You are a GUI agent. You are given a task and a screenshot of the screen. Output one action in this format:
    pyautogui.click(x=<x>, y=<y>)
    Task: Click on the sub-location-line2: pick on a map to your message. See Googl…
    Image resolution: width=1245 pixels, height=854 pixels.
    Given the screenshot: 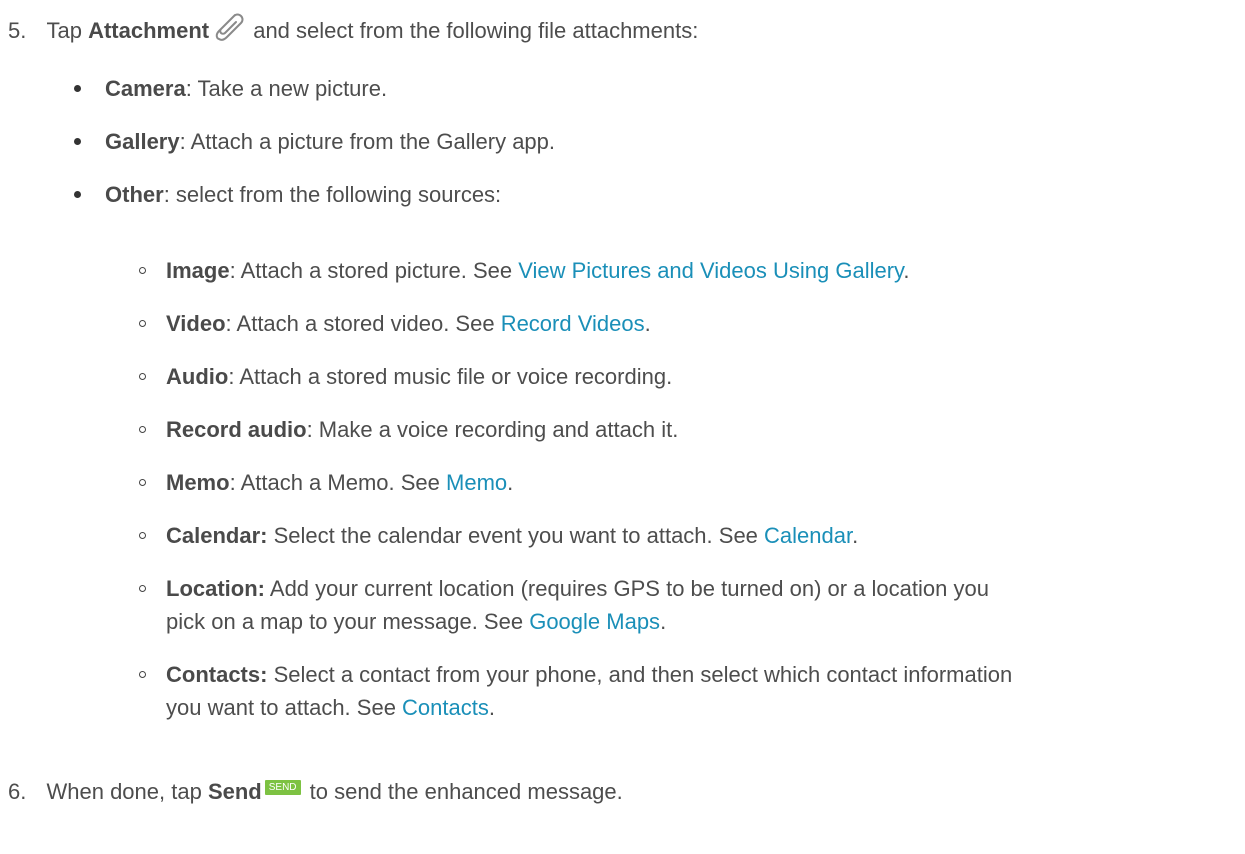 What is the action you would take?
    pyautogui.click(x=416, y=621)
    